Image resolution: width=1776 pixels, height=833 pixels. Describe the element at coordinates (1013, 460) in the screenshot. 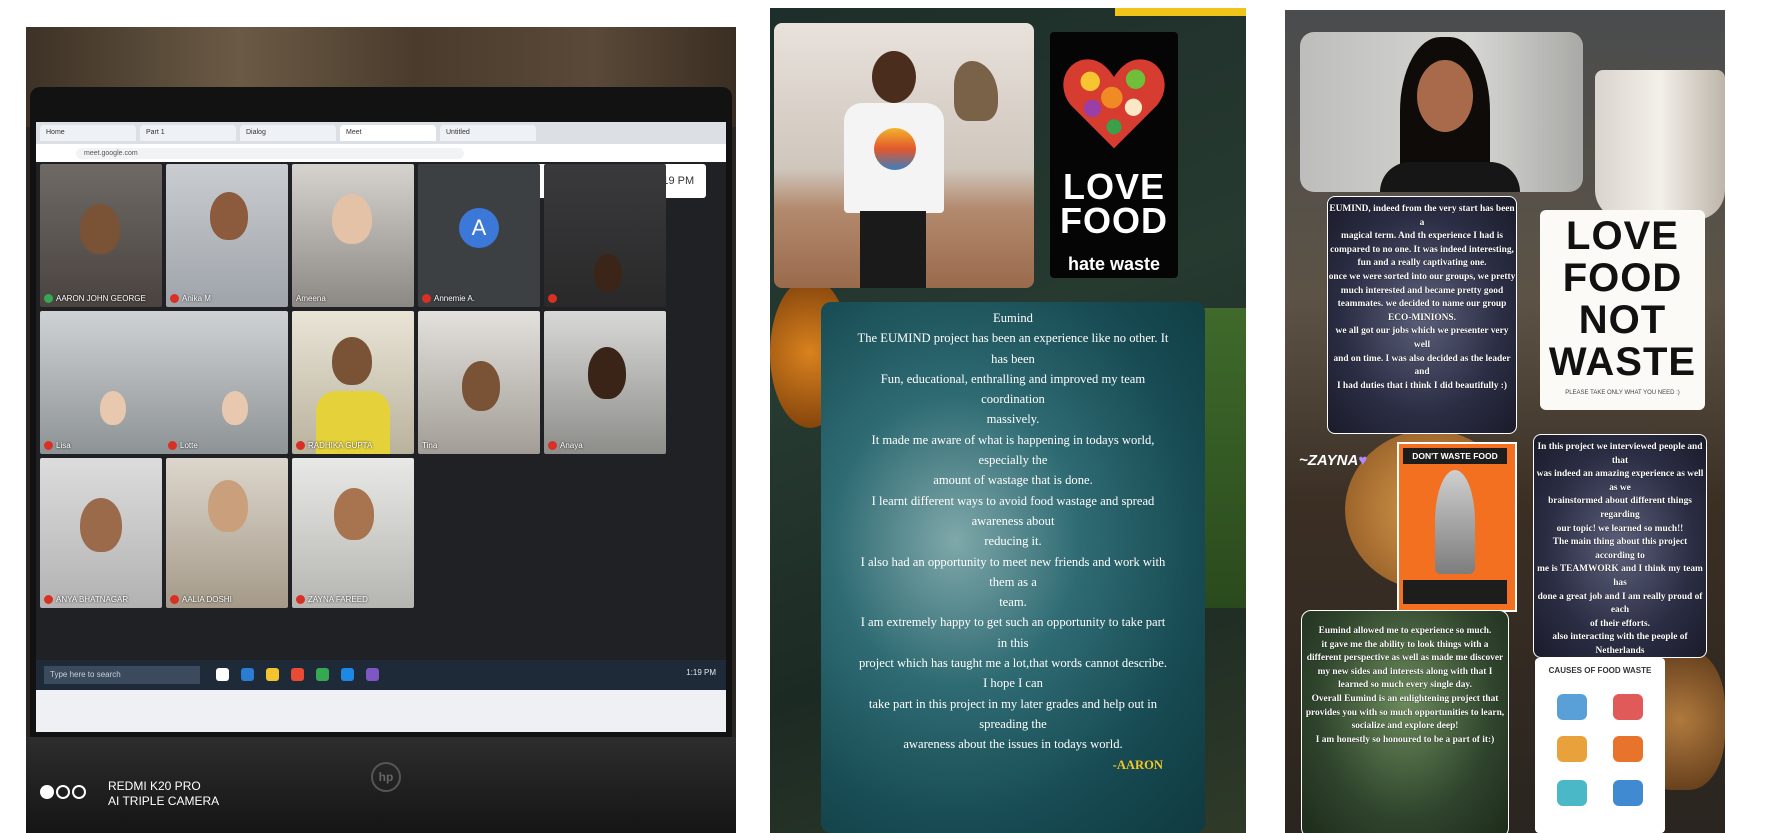

I see `reflection-line: especially the` at that location.